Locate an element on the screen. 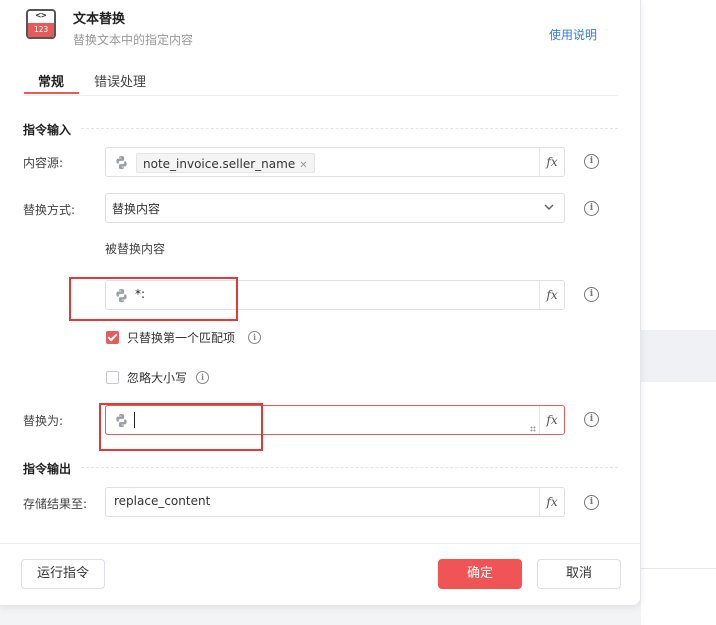 Image resolution: width=716 pixels, height=625 pixels. replace-mode-selected: 替换内容 is located at coordinates (136, 209).